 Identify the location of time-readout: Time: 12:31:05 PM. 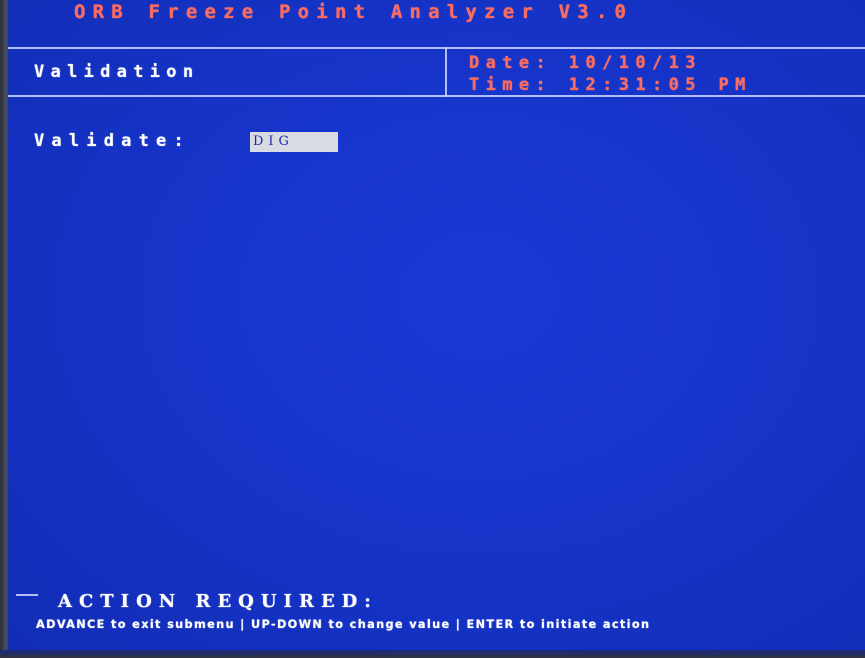
(610, 85).